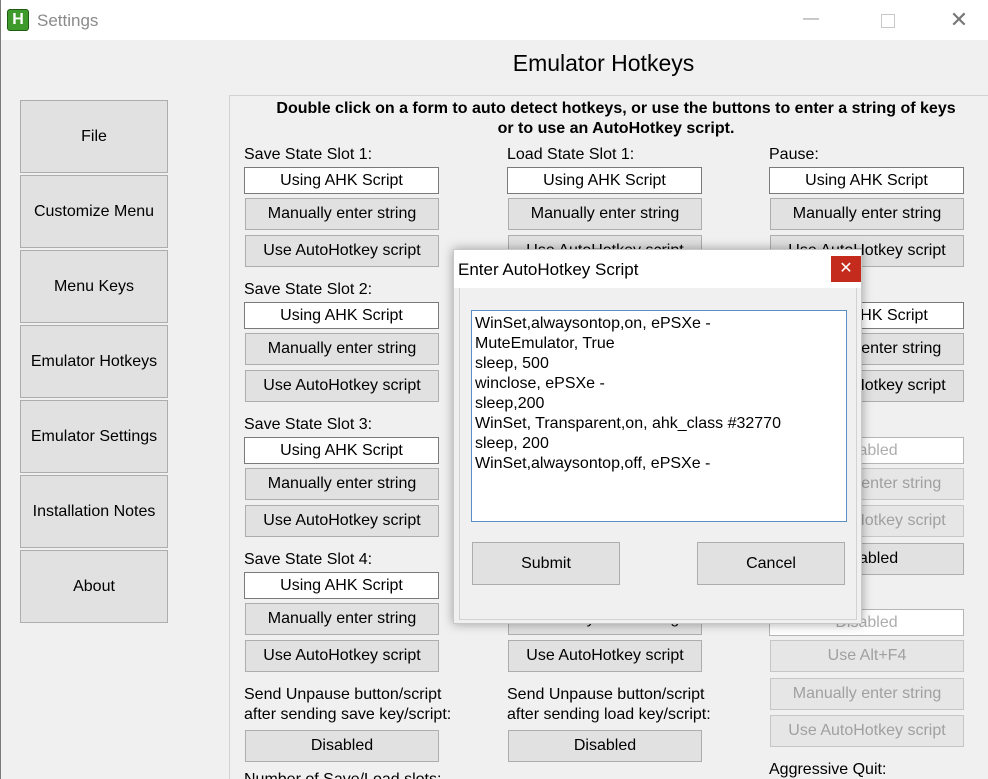 The height and width of the screenshot is (779, 988). I want to click on save-slot-4-manual-button: Manually enter string, so click(342, 619).